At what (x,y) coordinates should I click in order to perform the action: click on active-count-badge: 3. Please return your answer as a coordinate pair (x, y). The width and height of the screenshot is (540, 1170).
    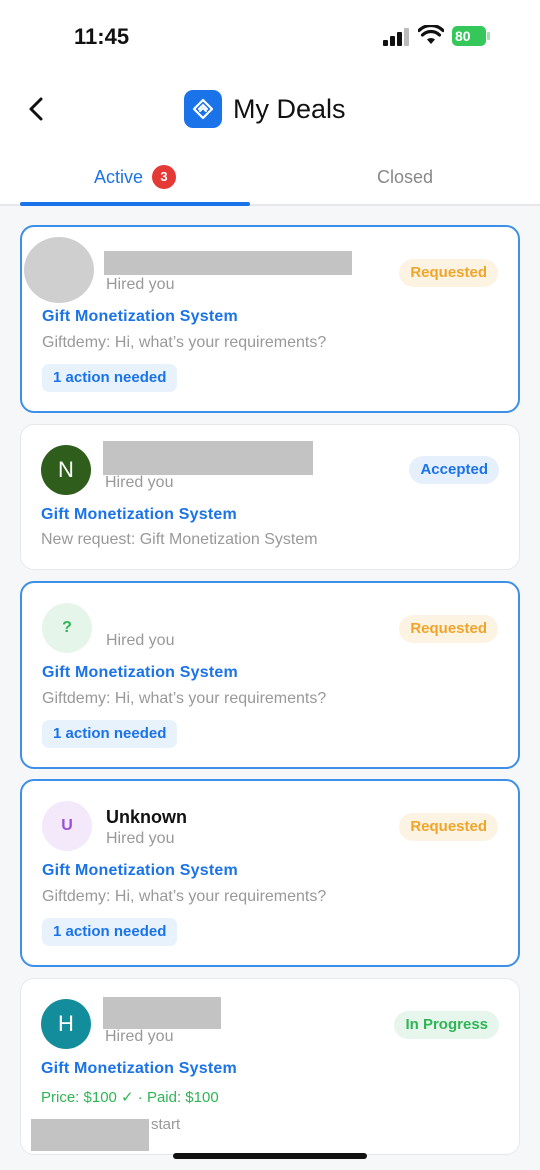
    Looking at the image, I should click on (164, 177).